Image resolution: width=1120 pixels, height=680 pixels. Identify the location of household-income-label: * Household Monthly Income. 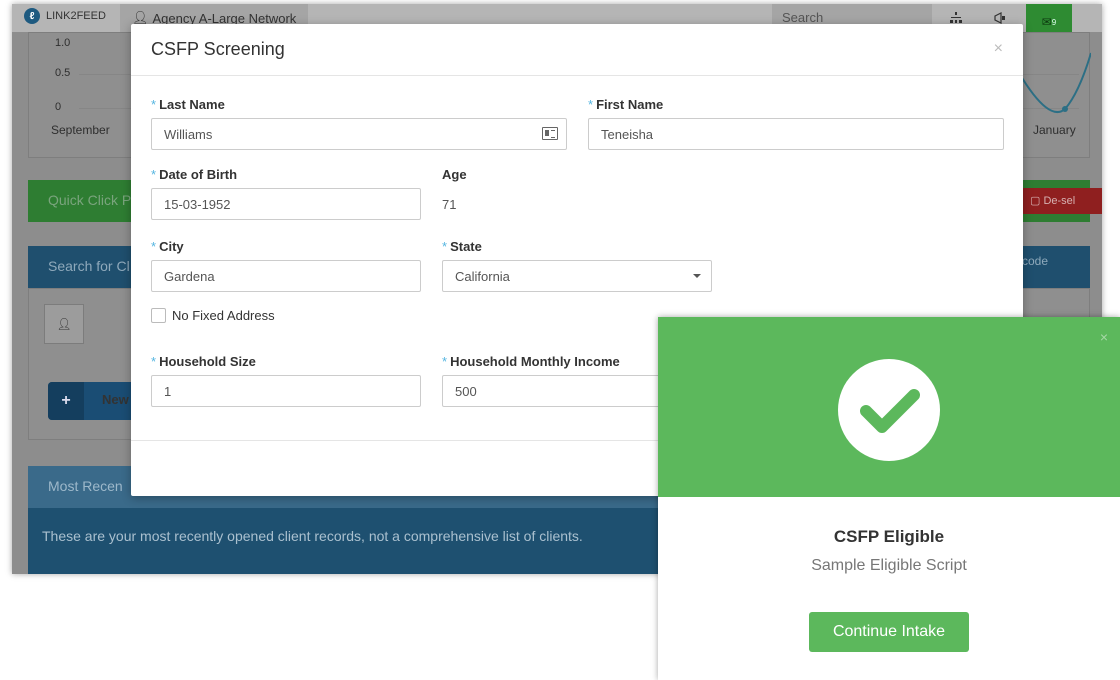
(531, 361).